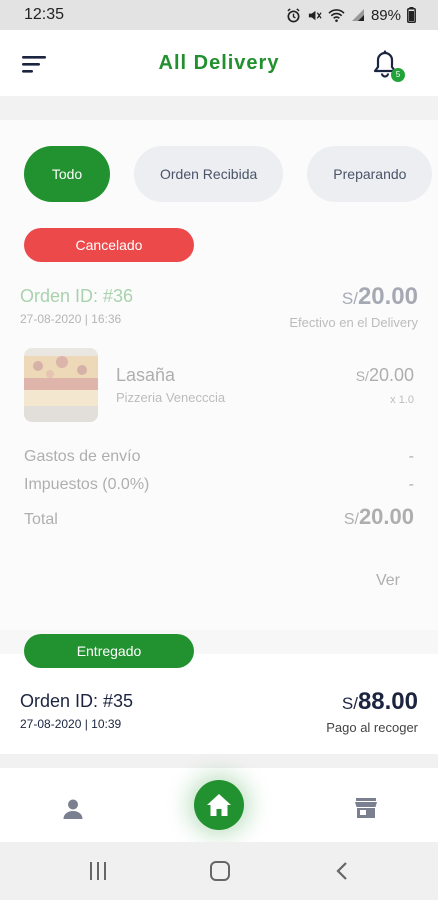 This screenshot has width=438, height=900. I want to click on status-badge-cancelled: Cancelado, so click(109, 245).